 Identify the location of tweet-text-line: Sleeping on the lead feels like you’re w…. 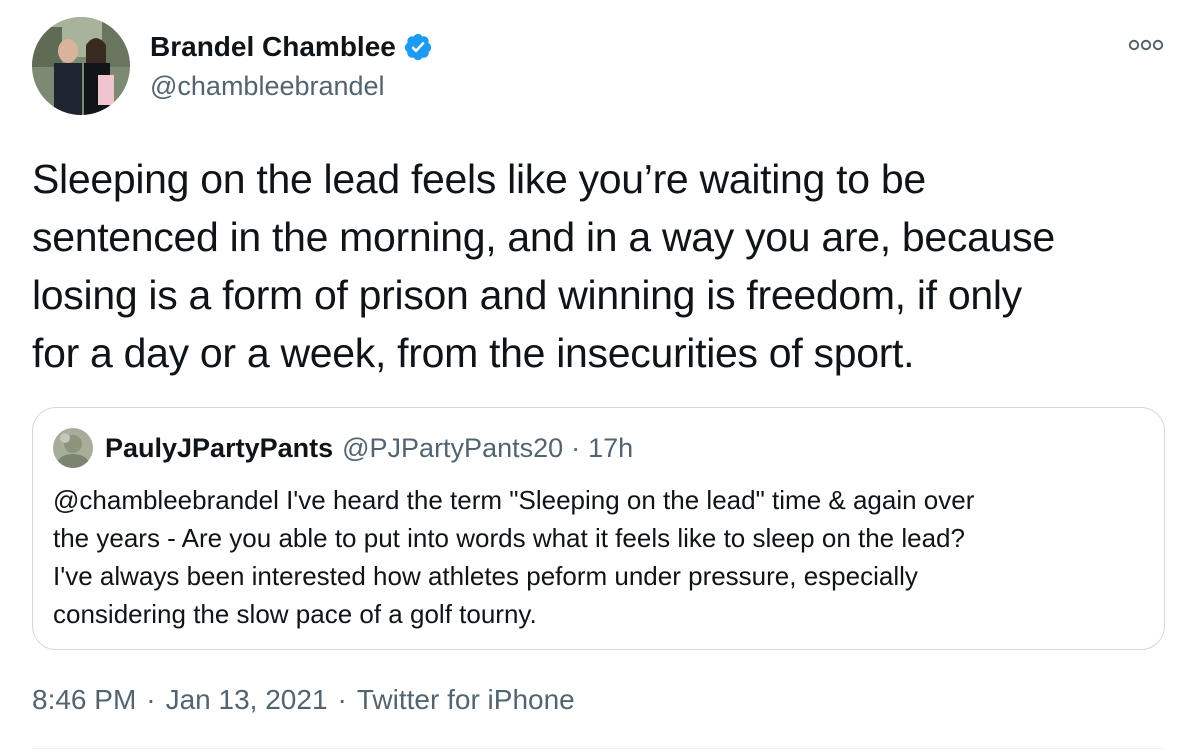
(479, 179).